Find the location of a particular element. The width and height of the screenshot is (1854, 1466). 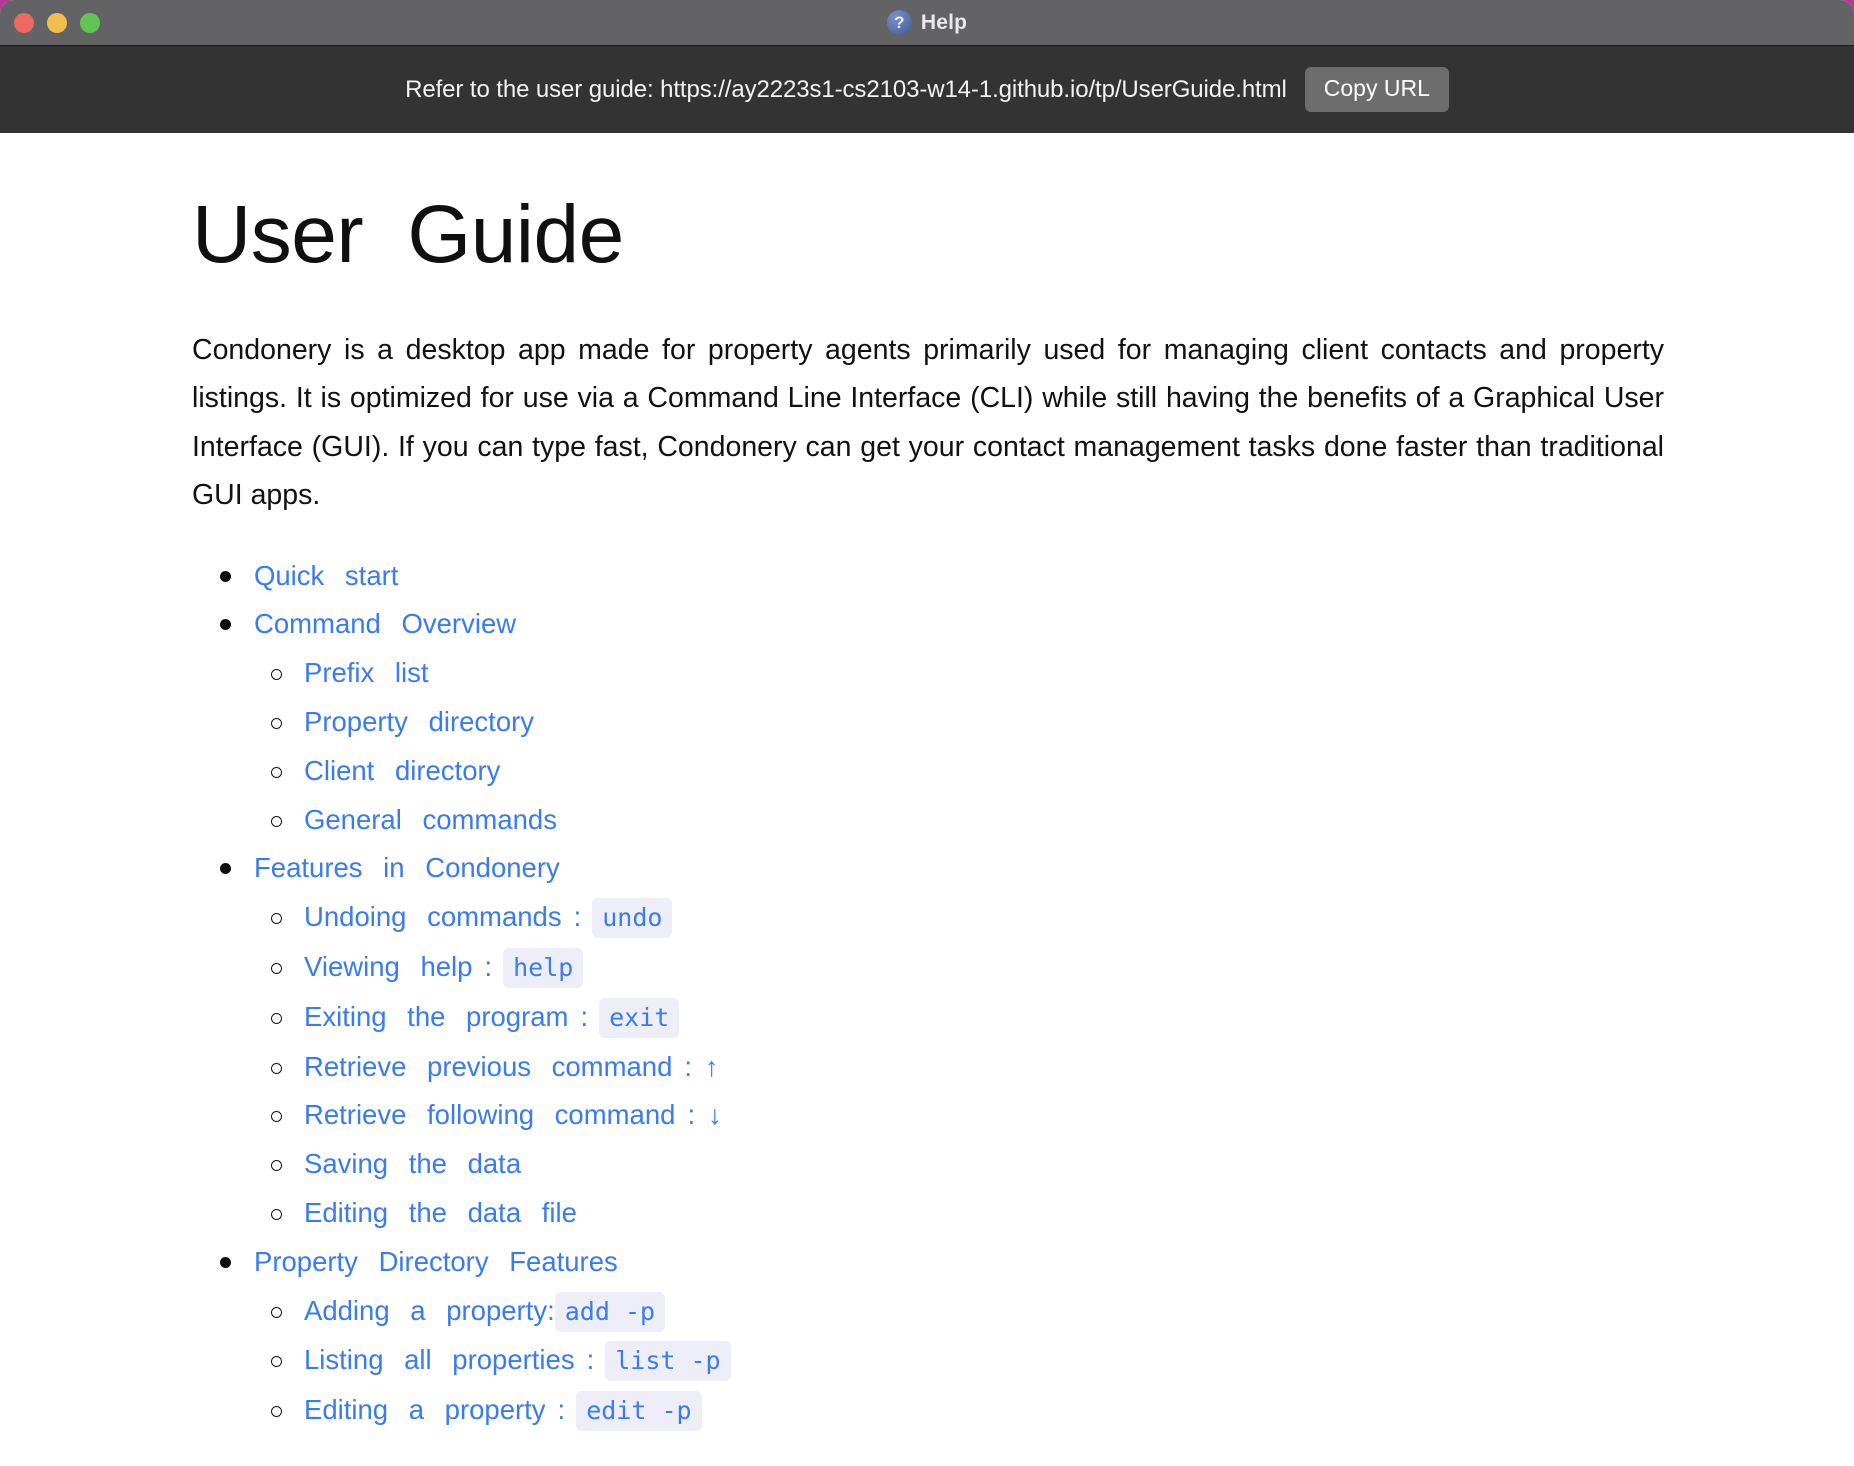

toc-item: Quick start is located at coordinates (939, 576).